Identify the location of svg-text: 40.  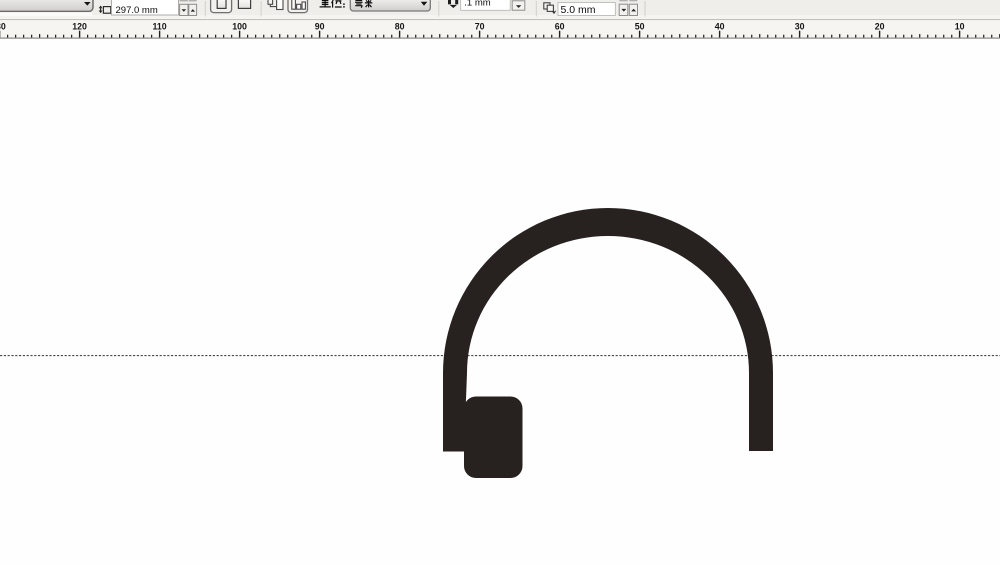
(720, 27).